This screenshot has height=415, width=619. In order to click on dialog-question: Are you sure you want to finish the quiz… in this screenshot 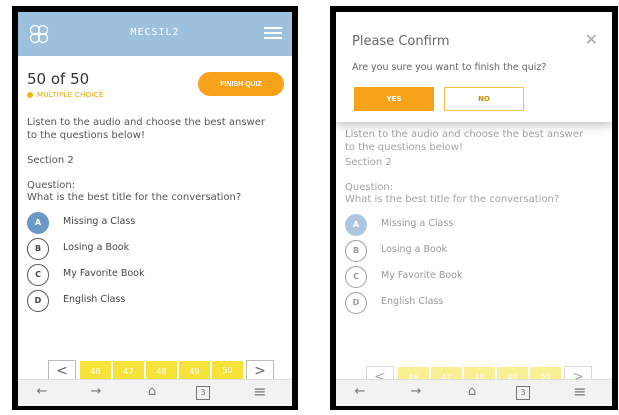, I will do `click(449, 67)`.